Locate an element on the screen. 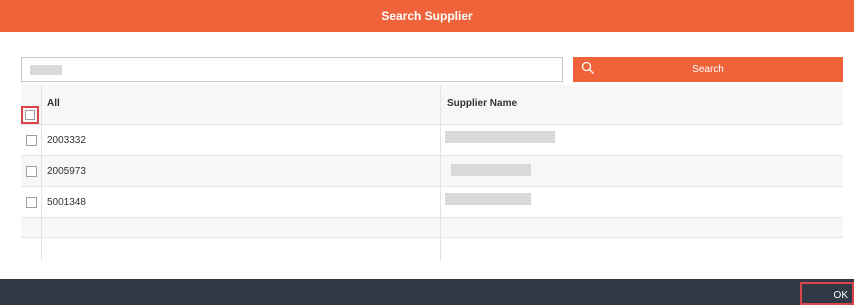  table-row: 2003332 is located at coordinates (432, 140).